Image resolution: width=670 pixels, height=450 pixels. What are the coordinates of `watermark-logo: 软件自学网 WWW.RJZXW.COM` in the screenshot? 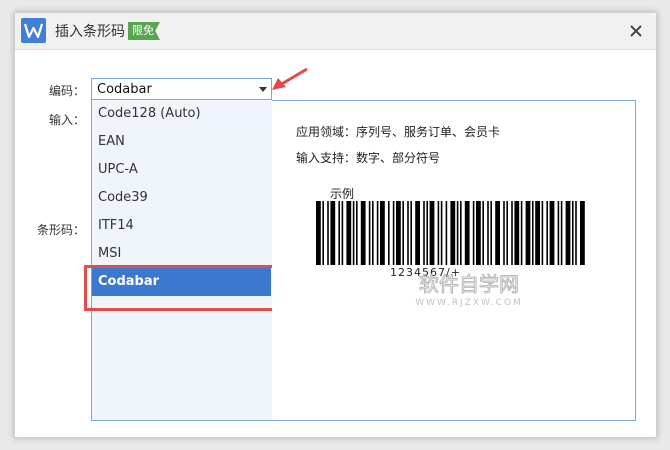 It's located at (469, 290).